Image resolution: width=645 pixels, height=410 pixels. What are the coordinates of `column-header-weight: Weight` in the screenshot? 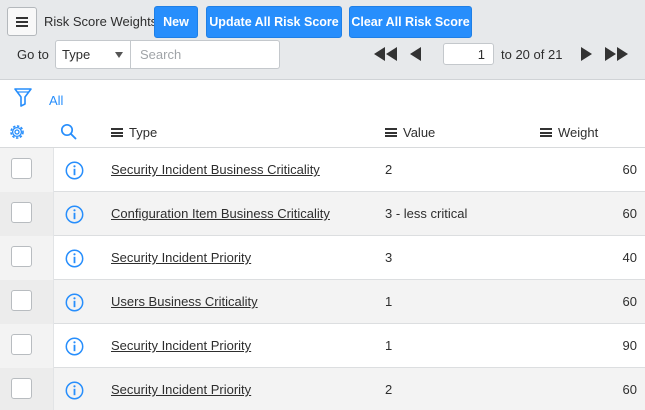 It's located at (569, 132).